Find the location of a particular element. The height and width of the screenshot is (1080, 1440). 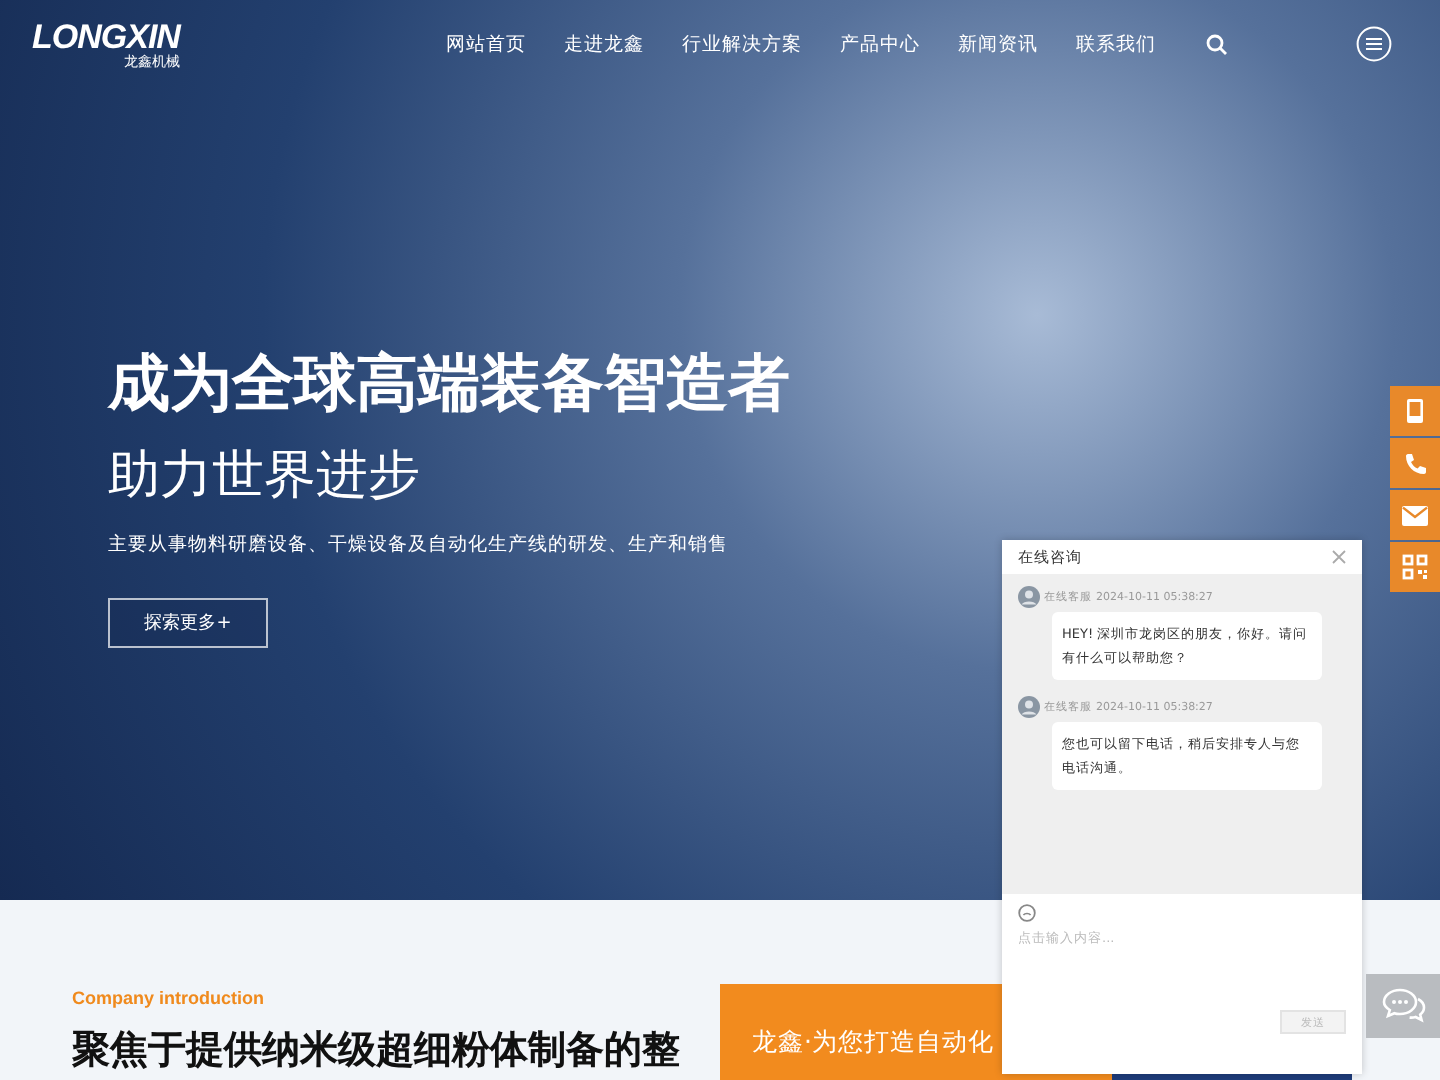

mobile-icon is located at coordinates (1415, 411).